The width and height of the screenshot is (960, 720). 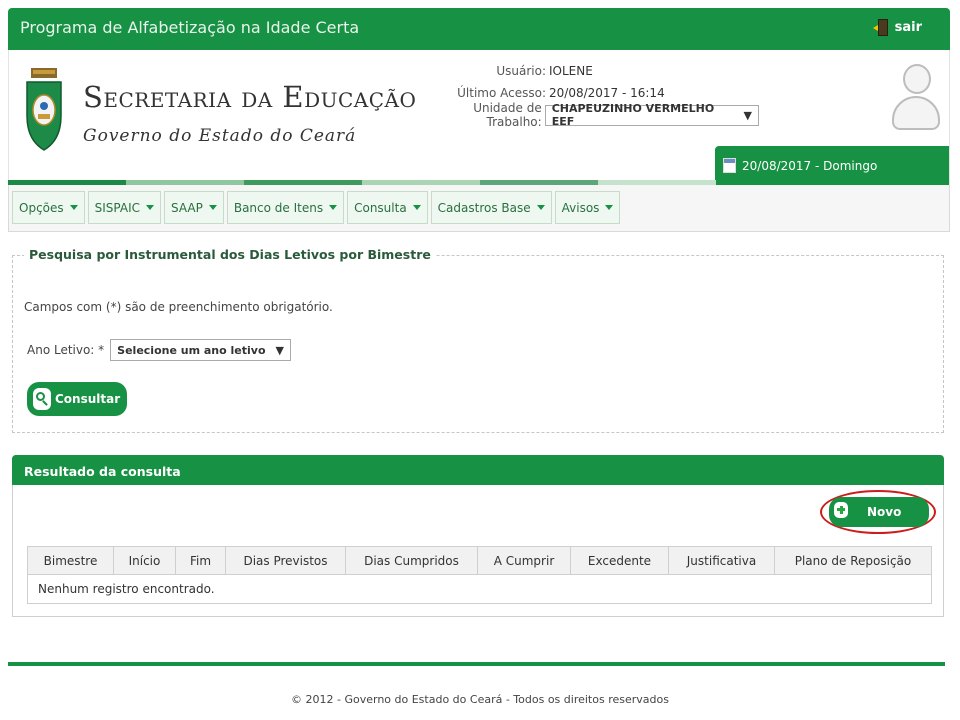 I want to click on footer-divider, so click(x=476, y=664).